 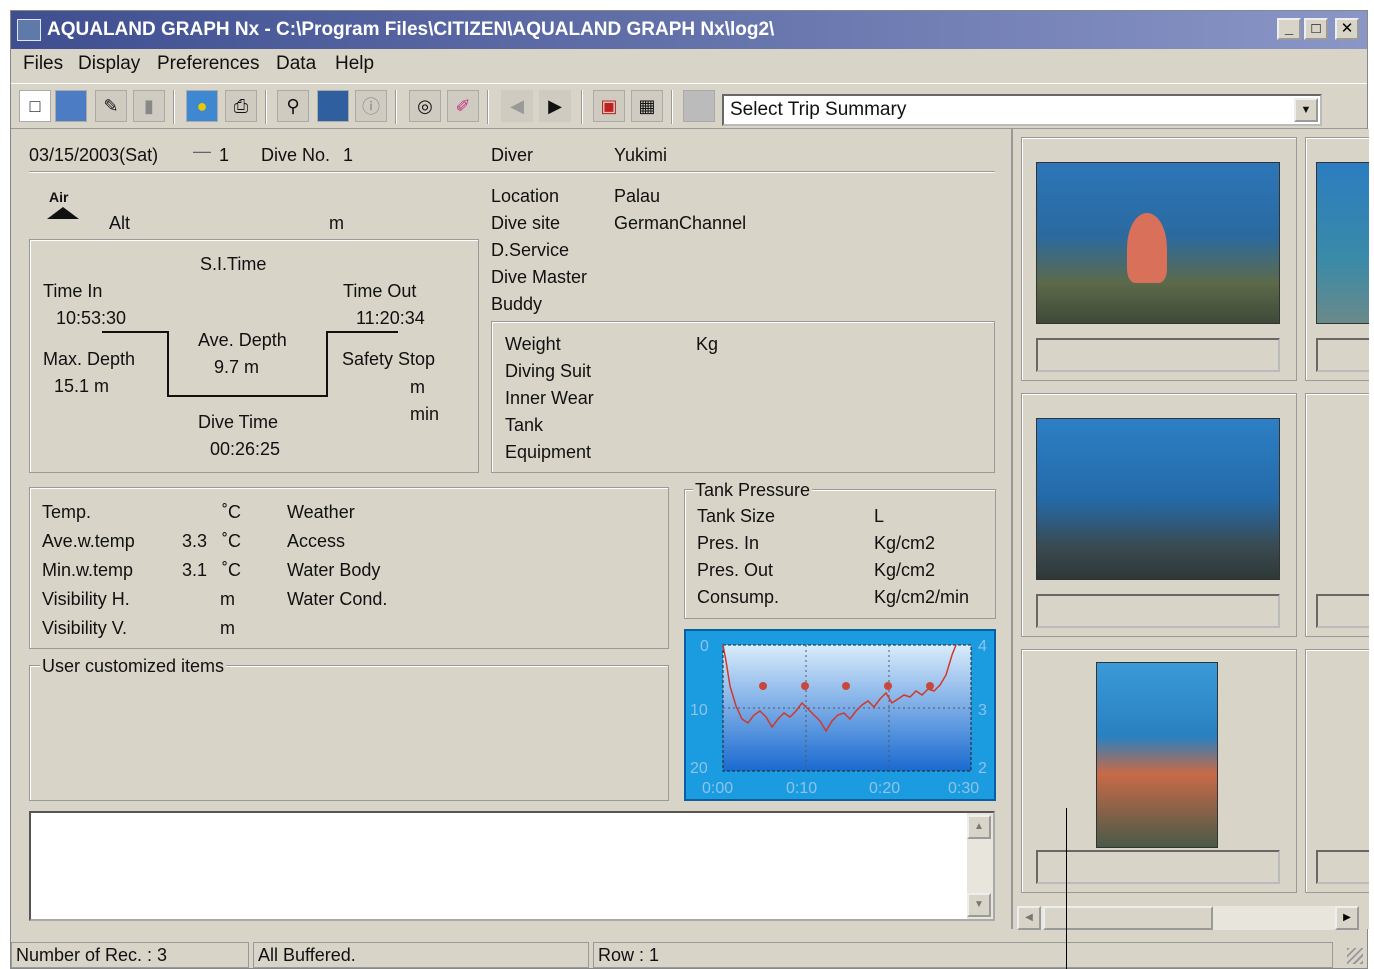 I want to click on equipment-label: Equipment, so click(x=548, y=452).